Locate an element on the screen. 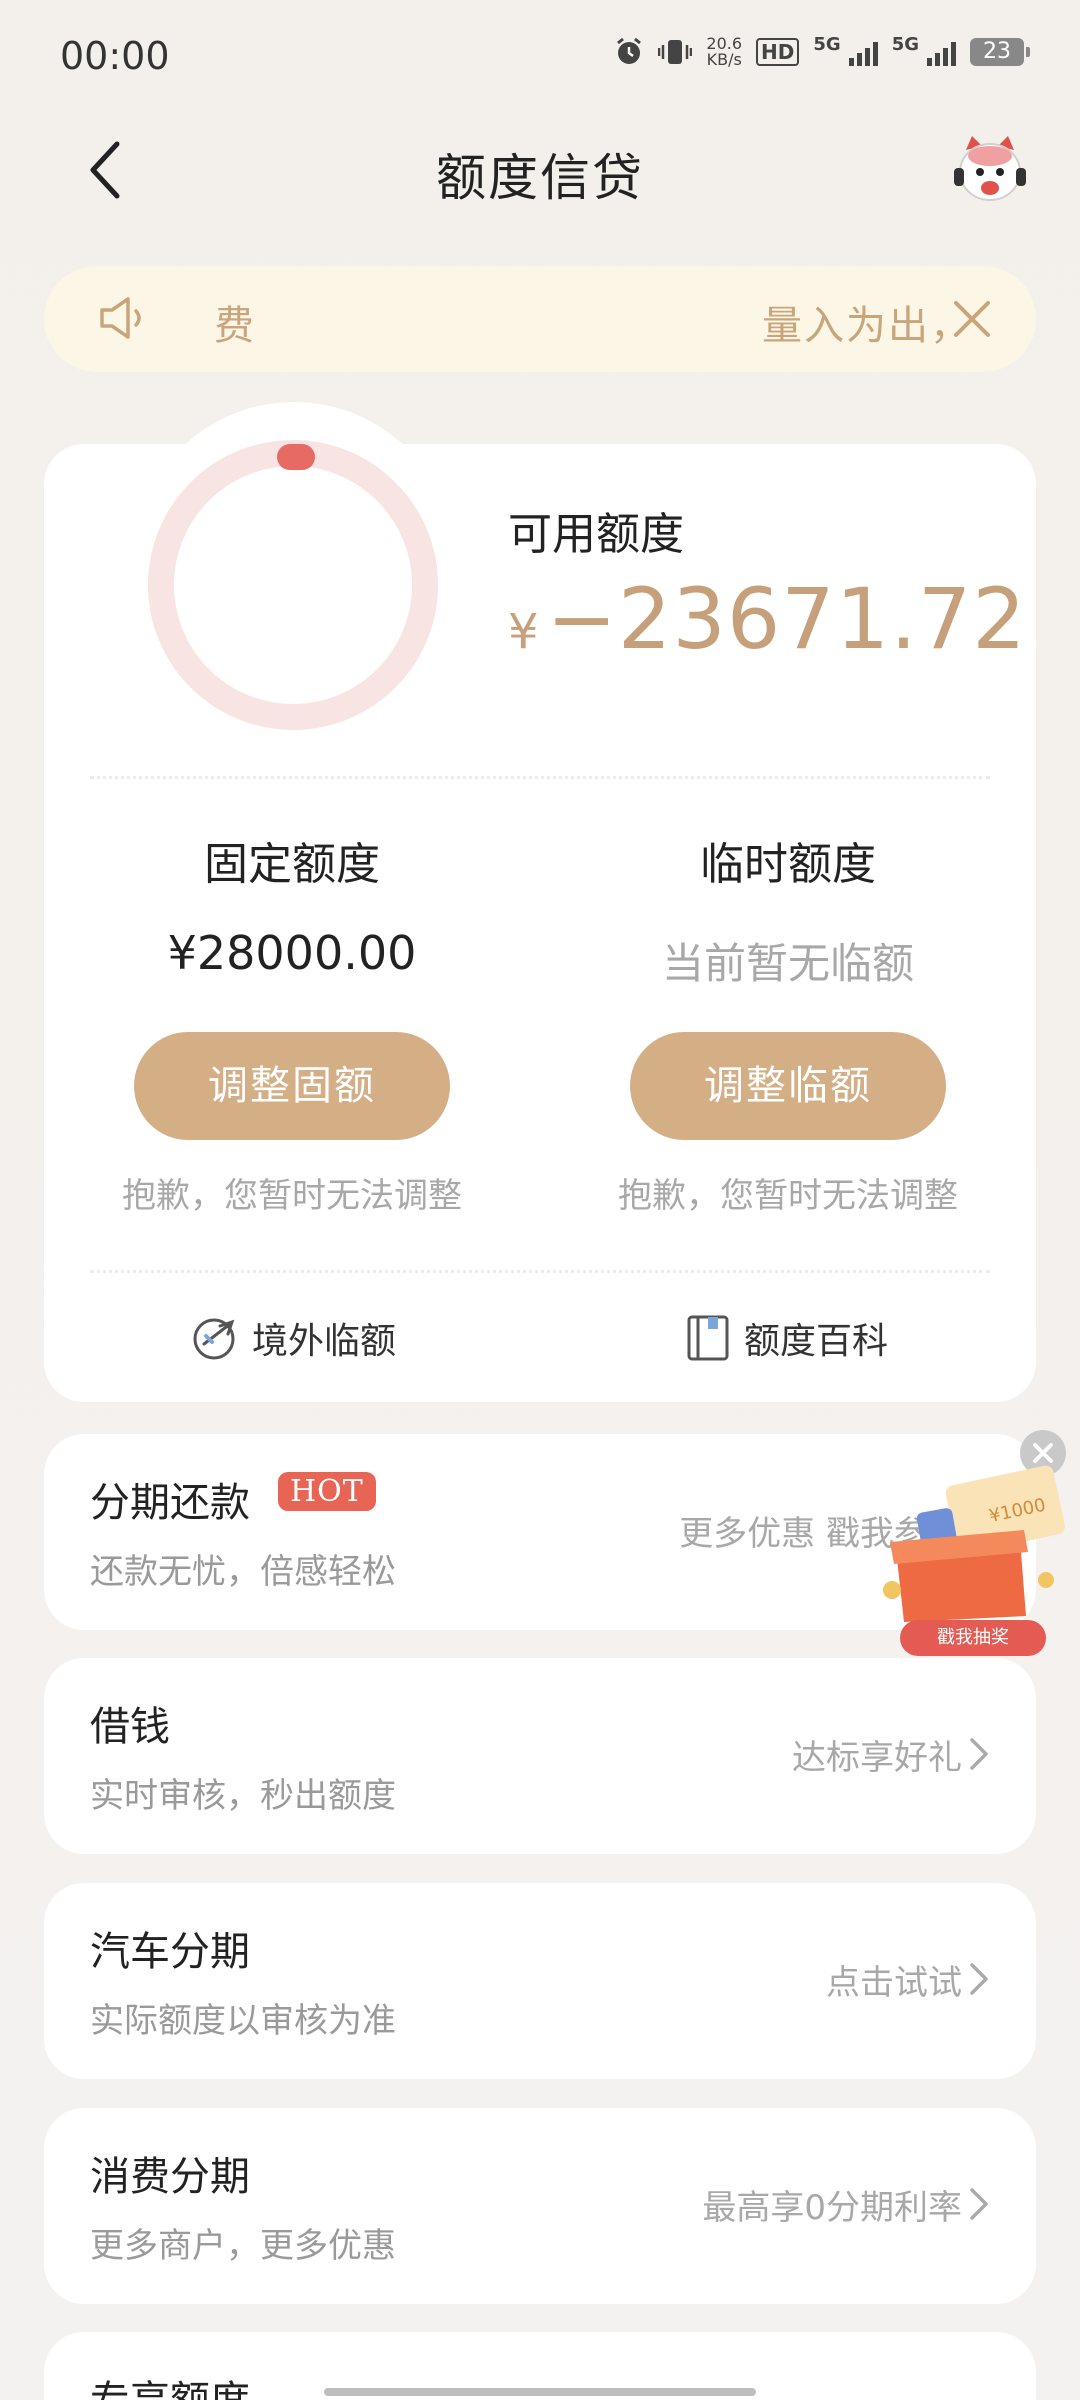 Image resolution: width=1080 pixels, height=2400 pixels. close-icon is located at coordinates (972, 319).